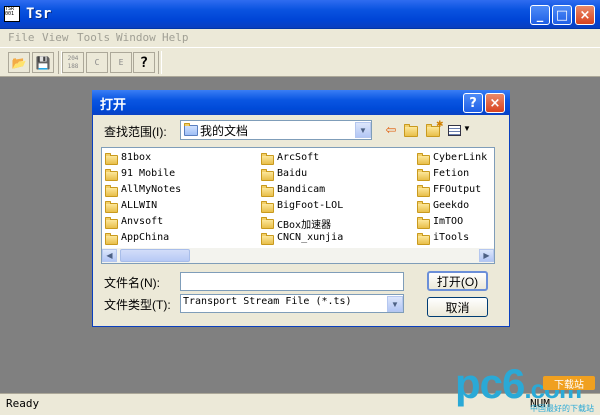 Image resolution: width=600 pixels, height=415 pixels. Describe the element at coordinates (301, 189) in the screenshot. I see `folder-item: Bandicam` at that location.